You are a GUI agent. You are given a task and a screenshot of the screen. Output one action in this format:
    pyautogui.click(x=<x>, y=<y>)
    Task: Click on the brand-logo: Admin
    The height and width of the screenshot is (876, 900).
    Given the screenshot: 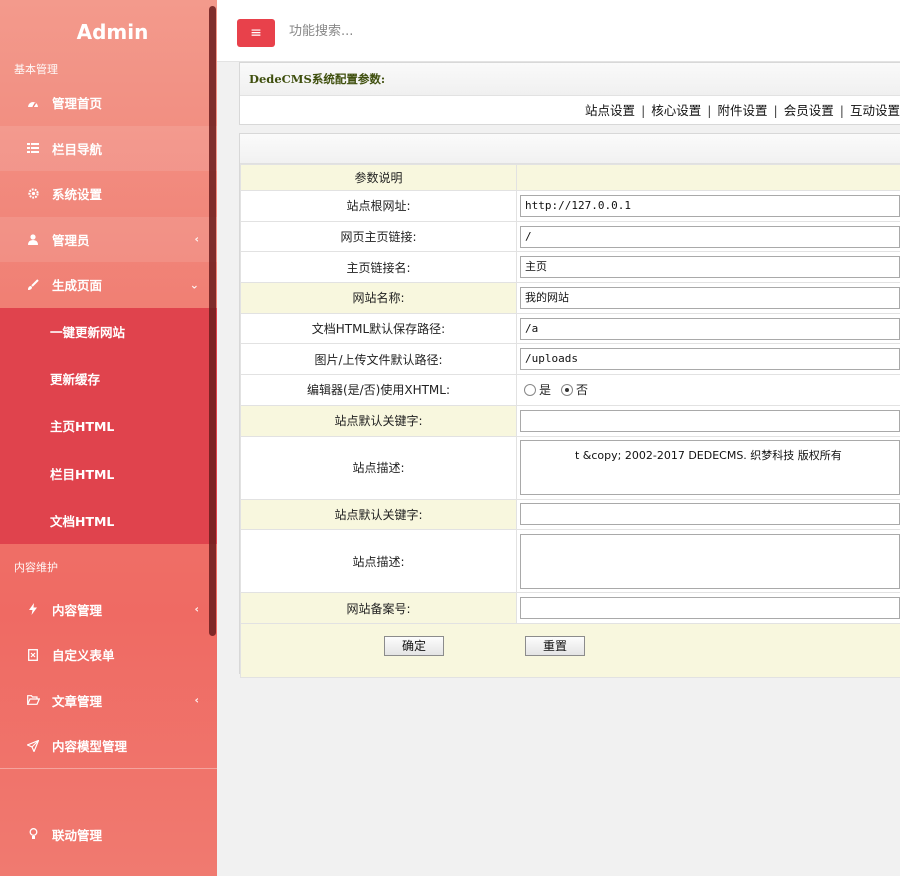 What is the action you would take?
    pyautogui.click(x=108, y=30)
    